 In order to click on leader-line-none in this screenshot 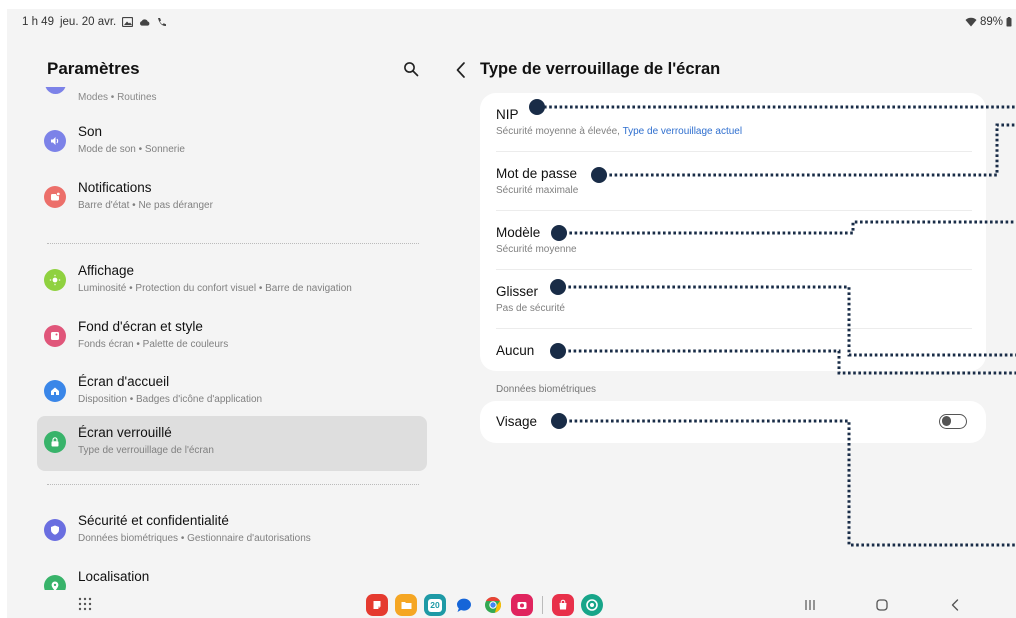, I will do `click(787, 362)`.